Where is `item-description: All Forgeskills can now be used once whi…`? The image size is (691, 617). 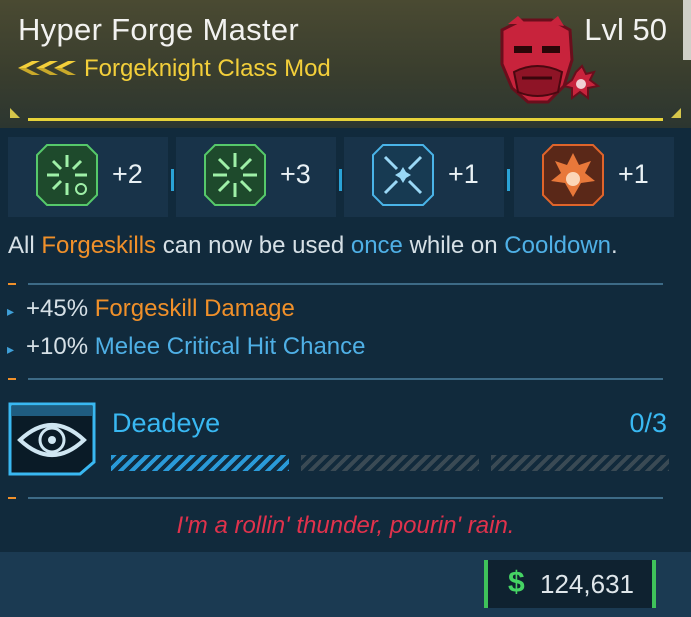
item-description: All Forgeskills can now be used once whi… is located at coordinates (313, 246).